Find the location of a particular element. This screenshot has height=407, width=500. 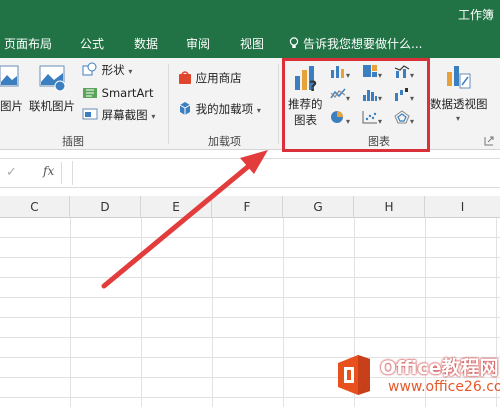

addins-group-label: 加载项 is located at coordinates (224, 141).